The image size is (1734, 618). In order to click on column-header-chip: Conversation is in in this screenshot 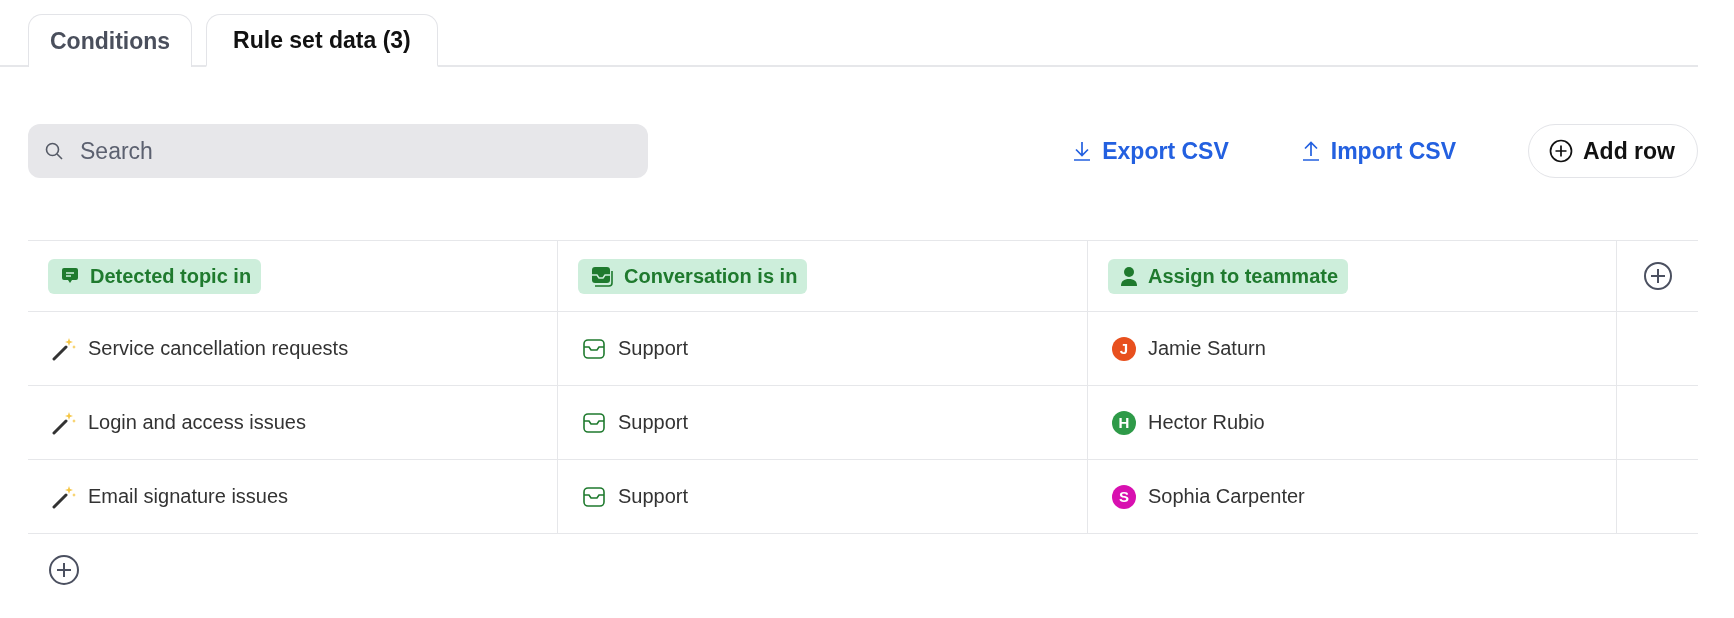, I will do `click(693, 276)`.